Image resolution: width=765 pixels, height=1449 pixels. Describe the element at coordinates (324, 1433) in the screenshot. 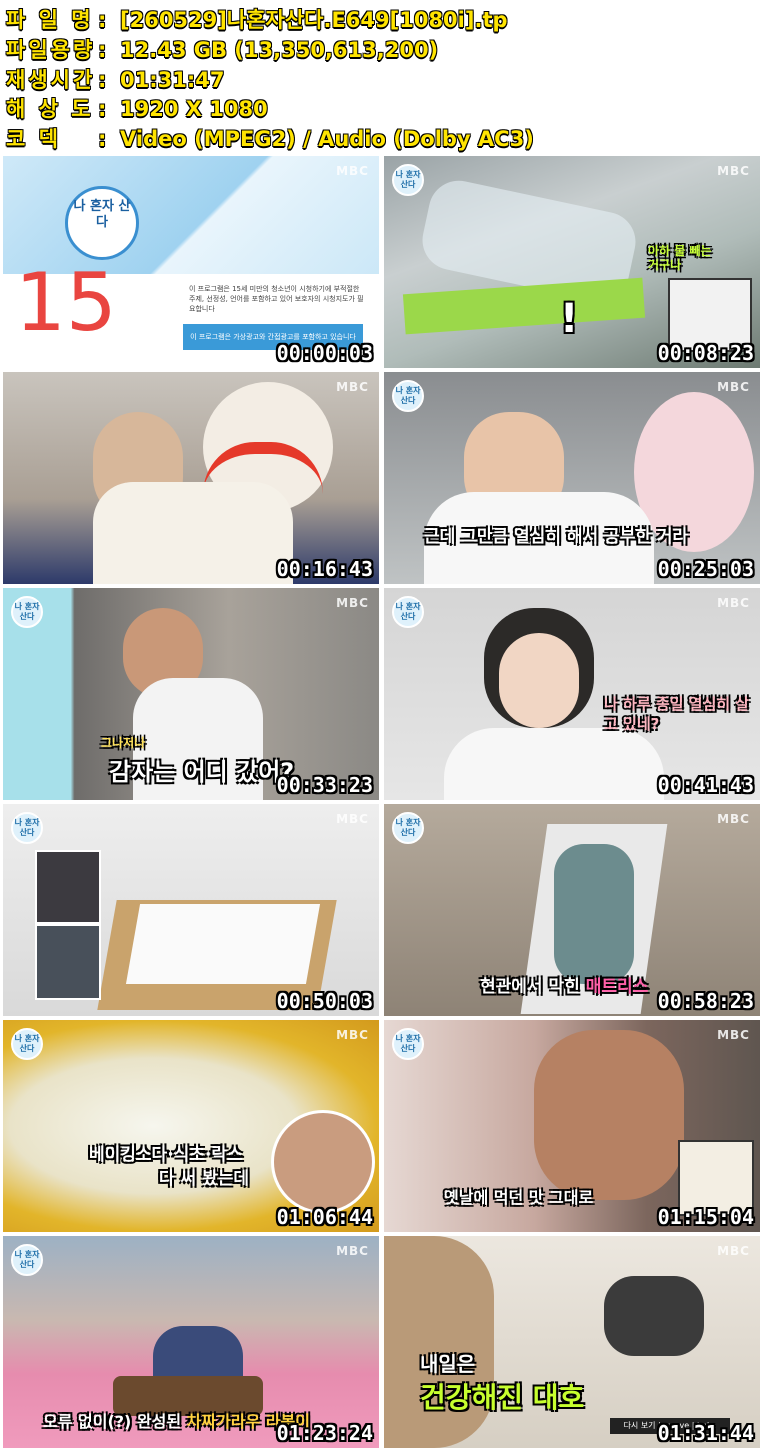

I see `timestamp: 01:23:24` at that location.